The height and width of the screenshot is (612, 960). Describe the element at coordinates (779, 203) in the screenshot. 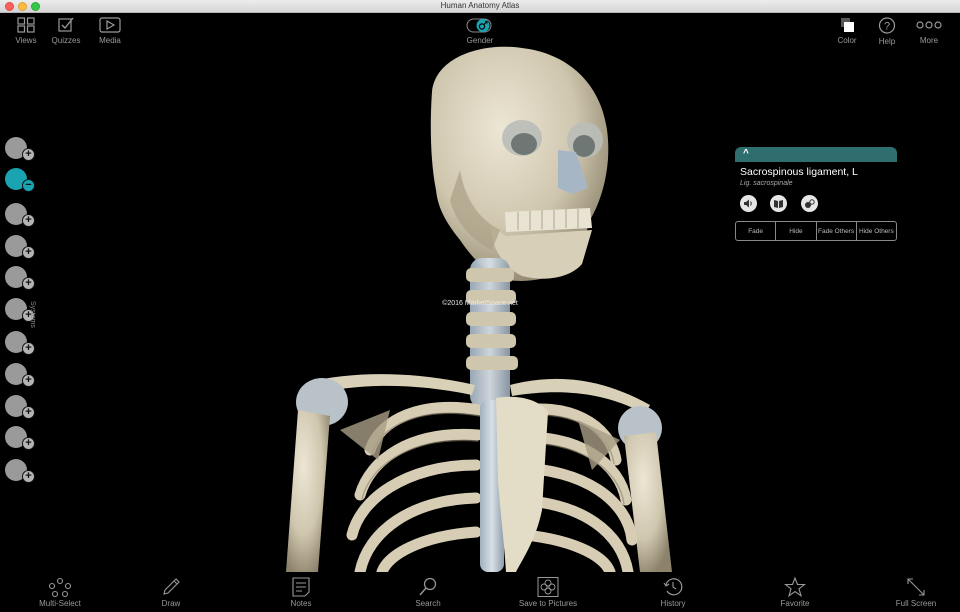

I see `book-icon` at that location.